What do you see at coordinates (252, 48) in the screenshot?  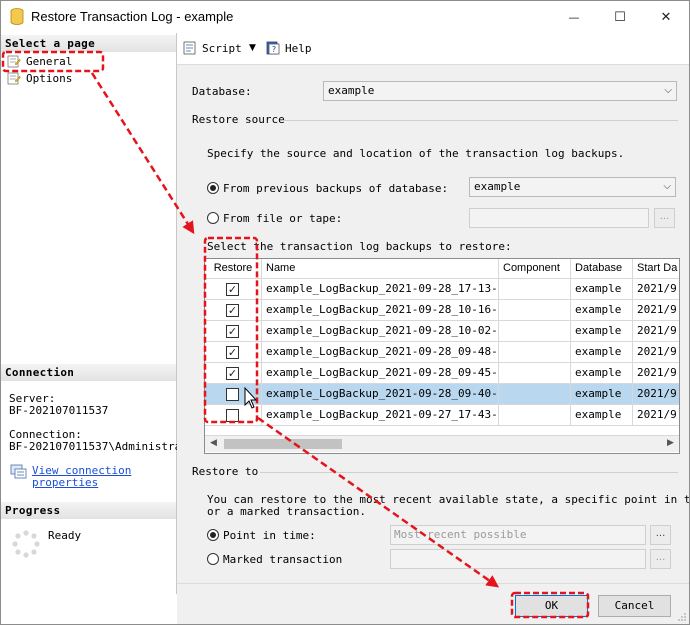 I see `script-dropdown-icon: ▼` at bounding box center [252, 48].